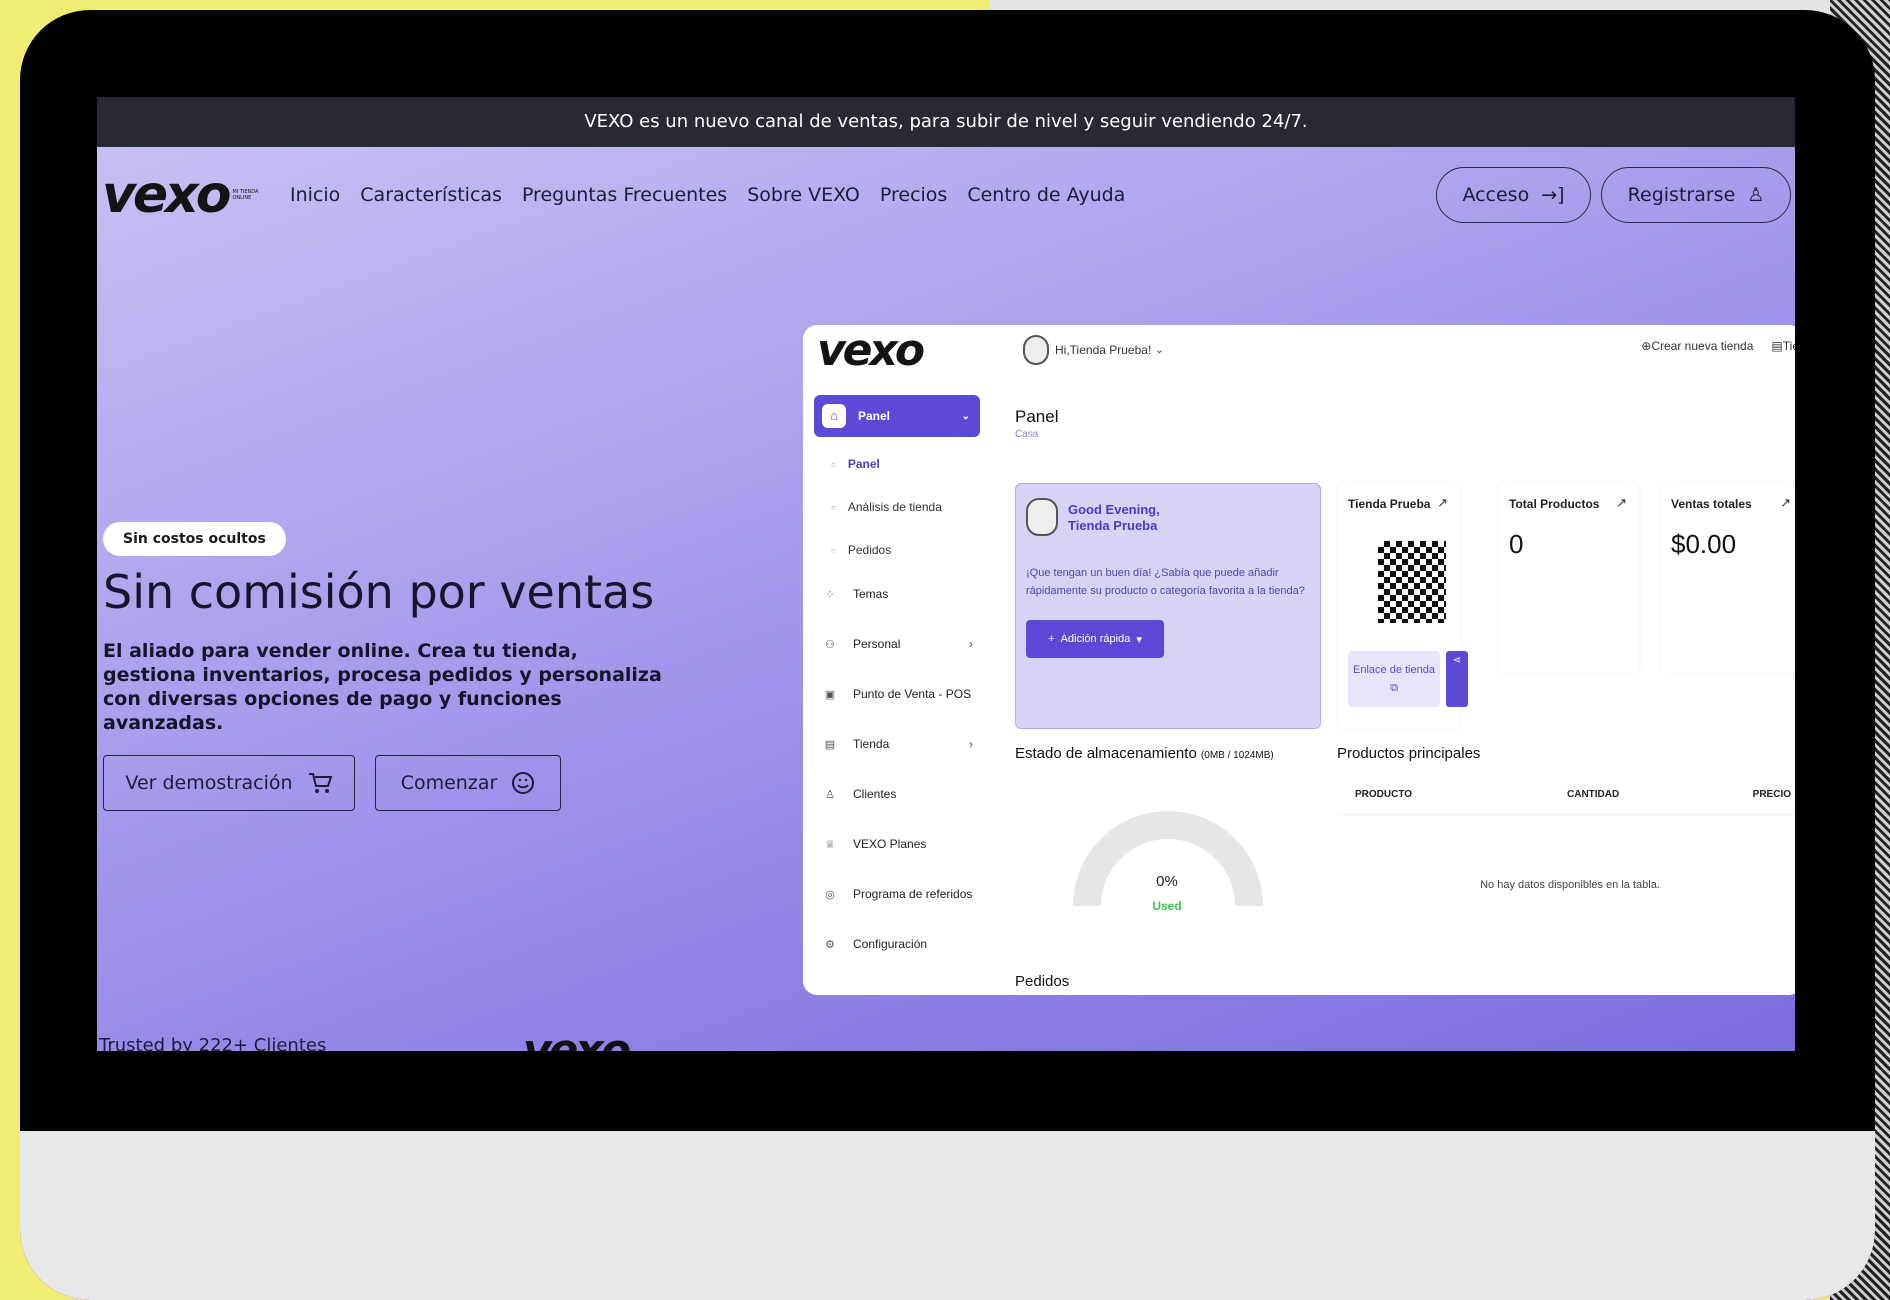  Describe the element at coordinates (1046, 195) in the screenshot. I see `nav-link-ayuda: Centro de Ayuda` at that location.